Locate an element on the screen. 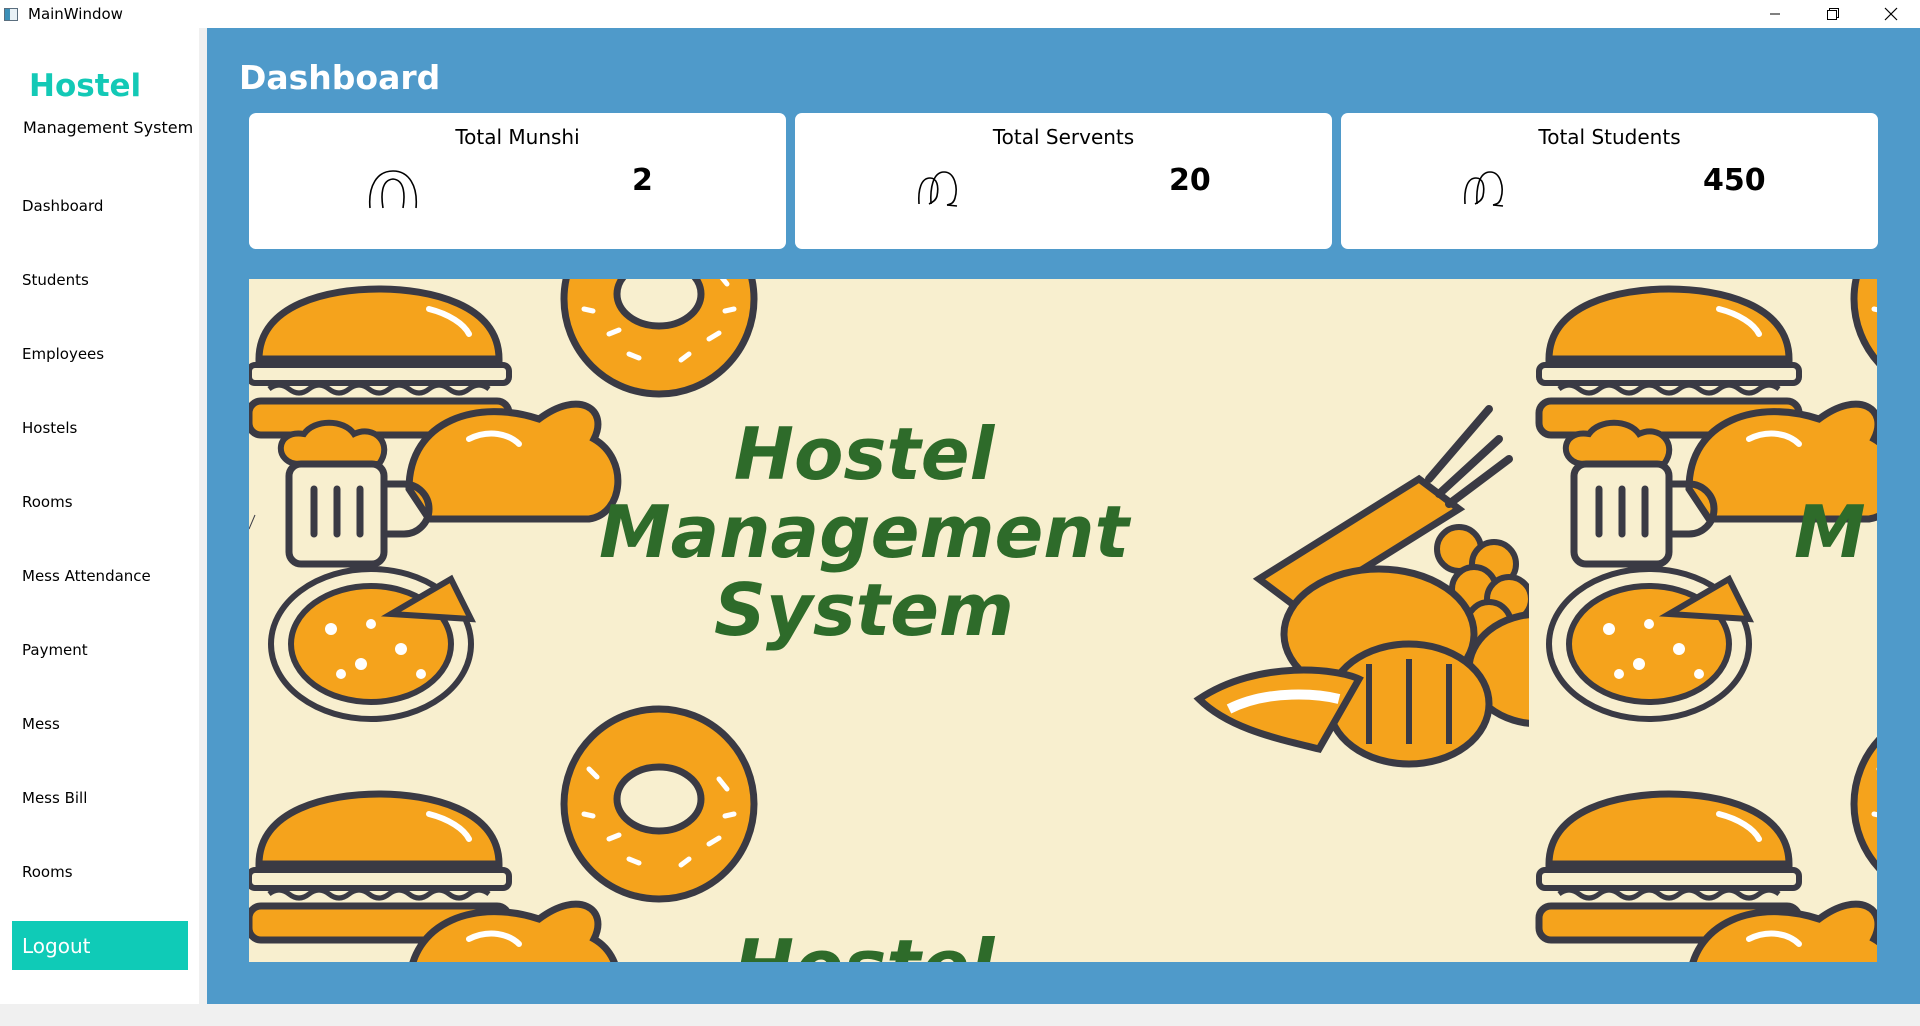 The image size is (1920, 1026). close-button is located at coordinates (1891, 14).